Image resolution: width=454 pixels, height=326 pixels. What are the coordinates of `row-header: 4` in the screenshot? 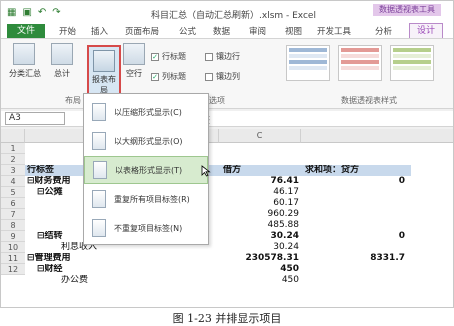 It's located at (13, 181).